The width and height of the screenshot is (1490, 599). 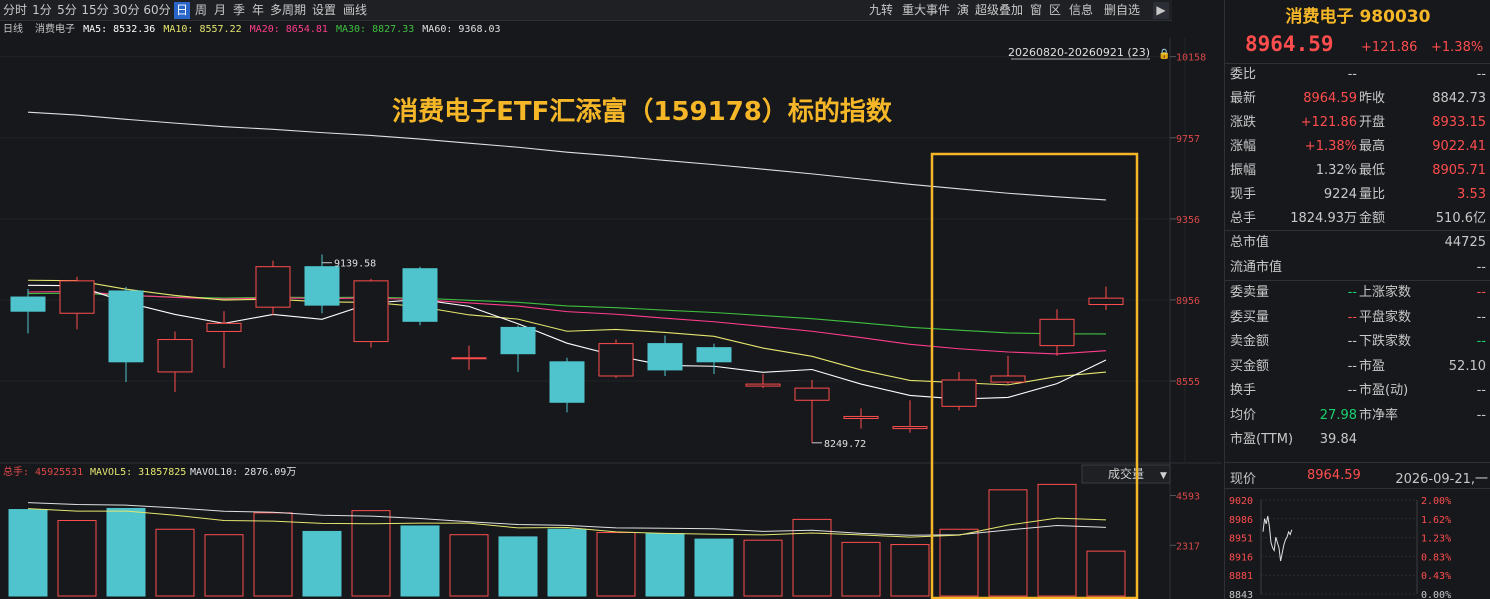 What do you see at coordinates (1357, 416) in the screenshot?
I see `quote-row: 均价 27.98 市净率 --` at bounding box center [1357, 416].